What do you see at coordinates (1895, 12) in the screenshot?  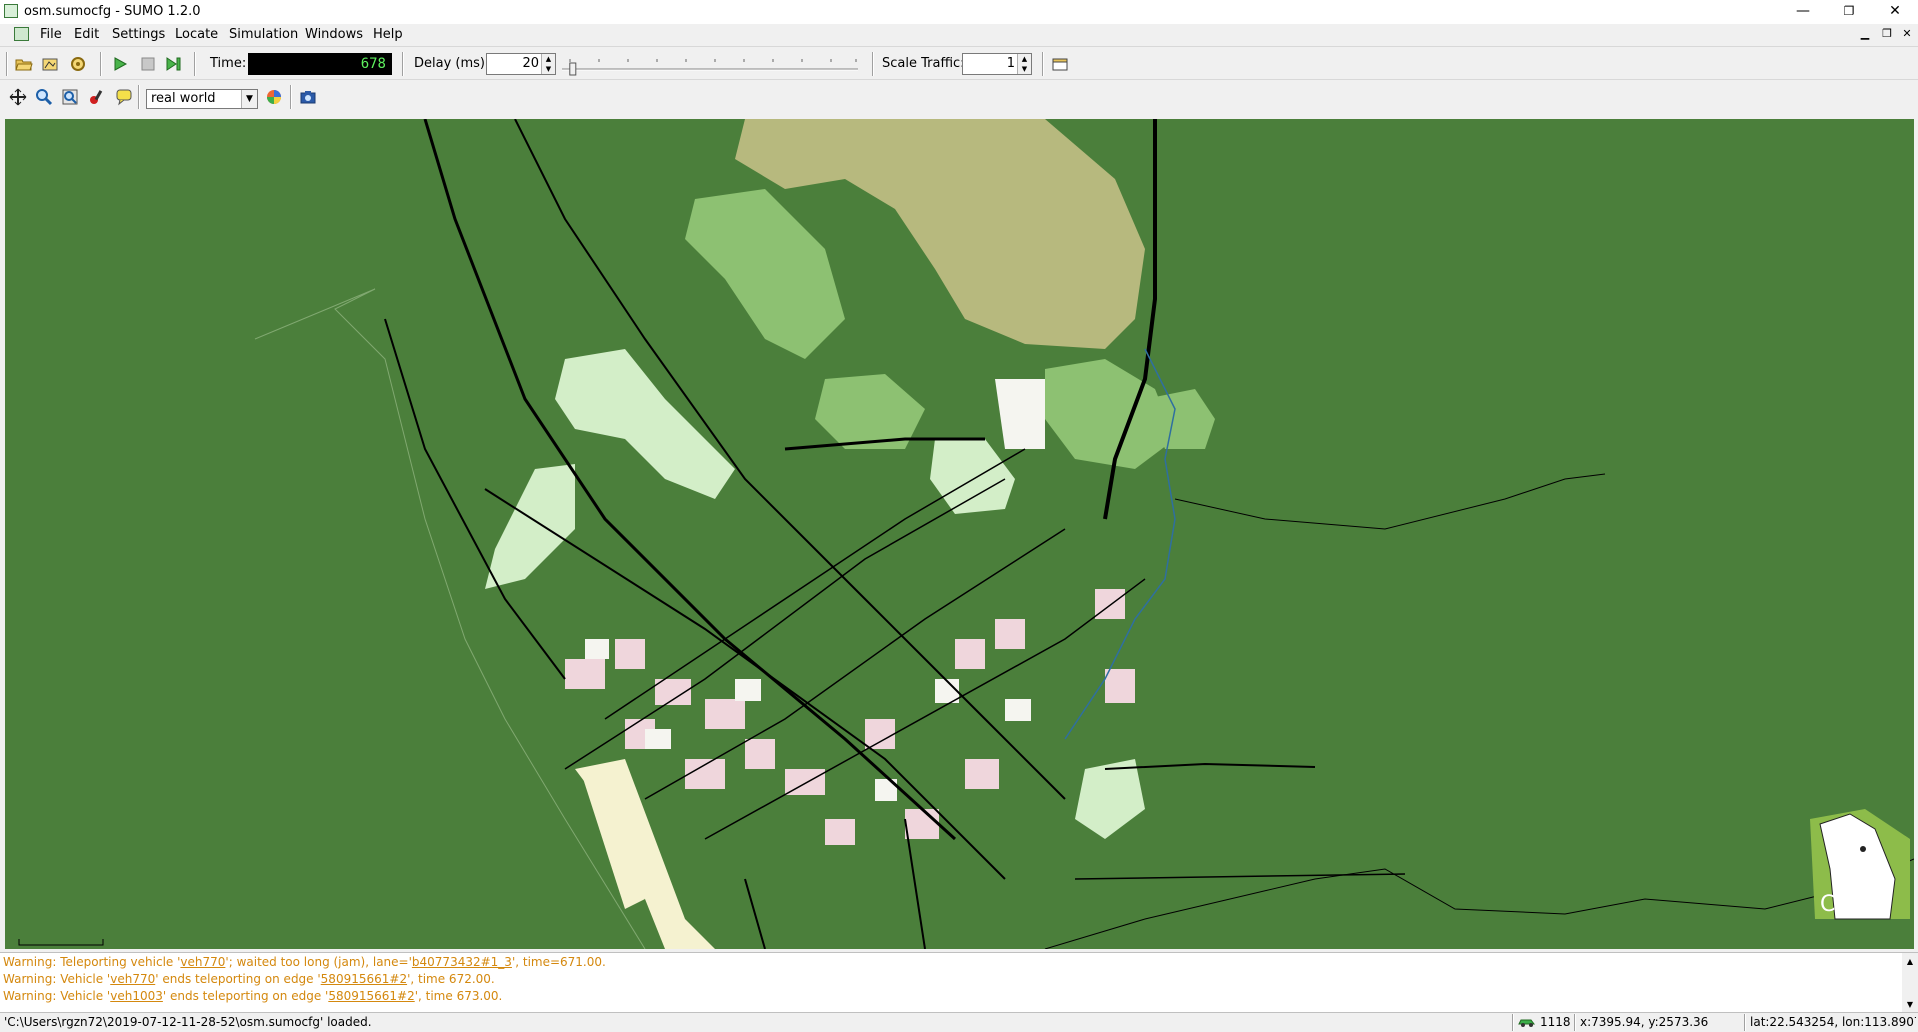 I see `close-button: ✕` at bounding box center [1895, 12].